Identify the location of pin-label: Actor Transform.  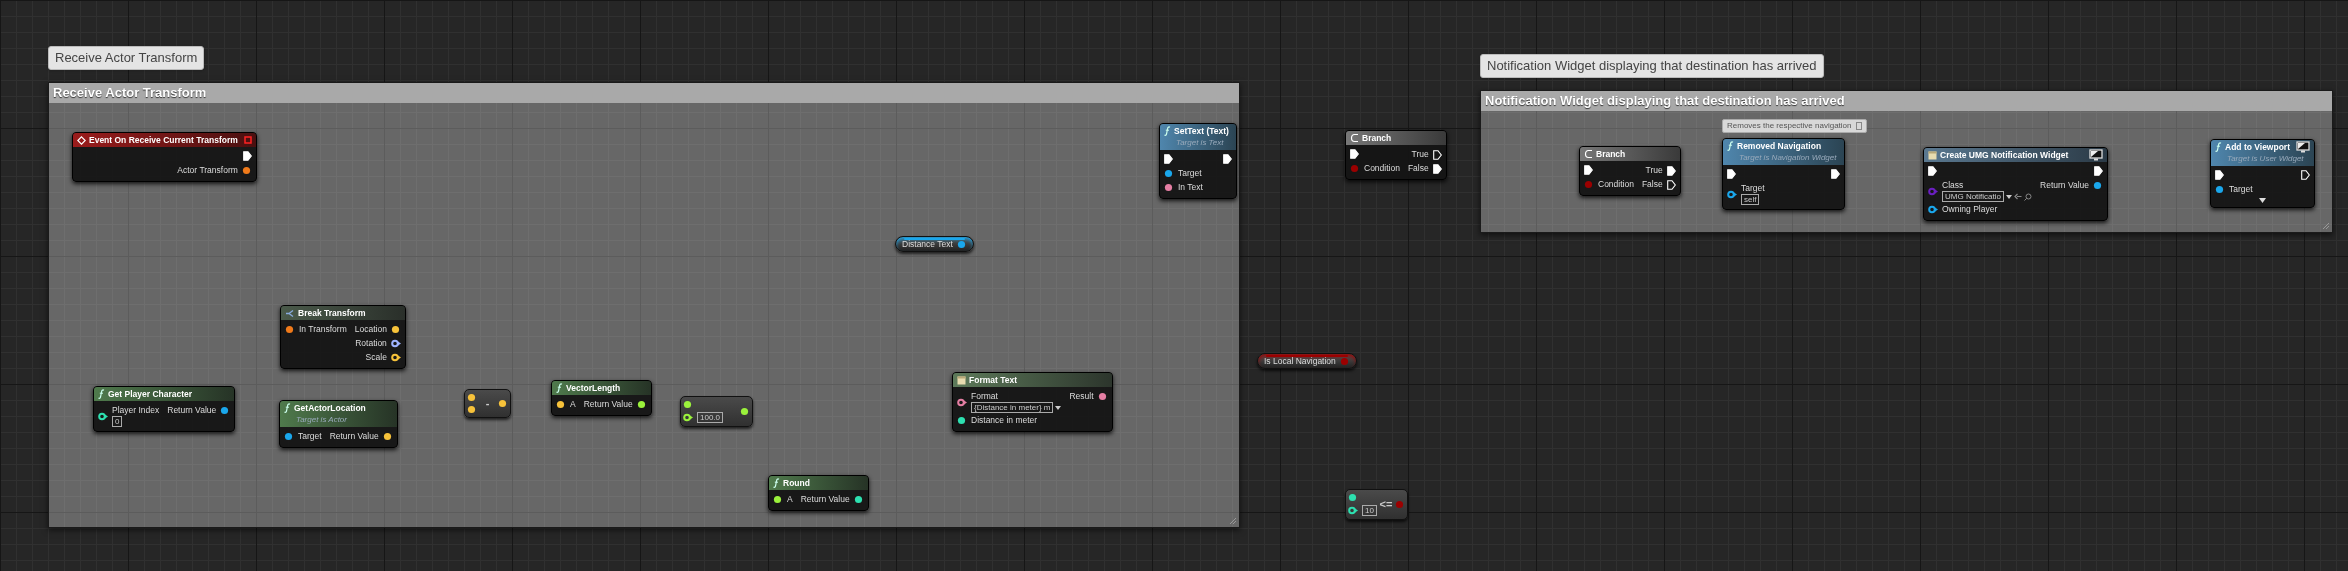
(207, 170).